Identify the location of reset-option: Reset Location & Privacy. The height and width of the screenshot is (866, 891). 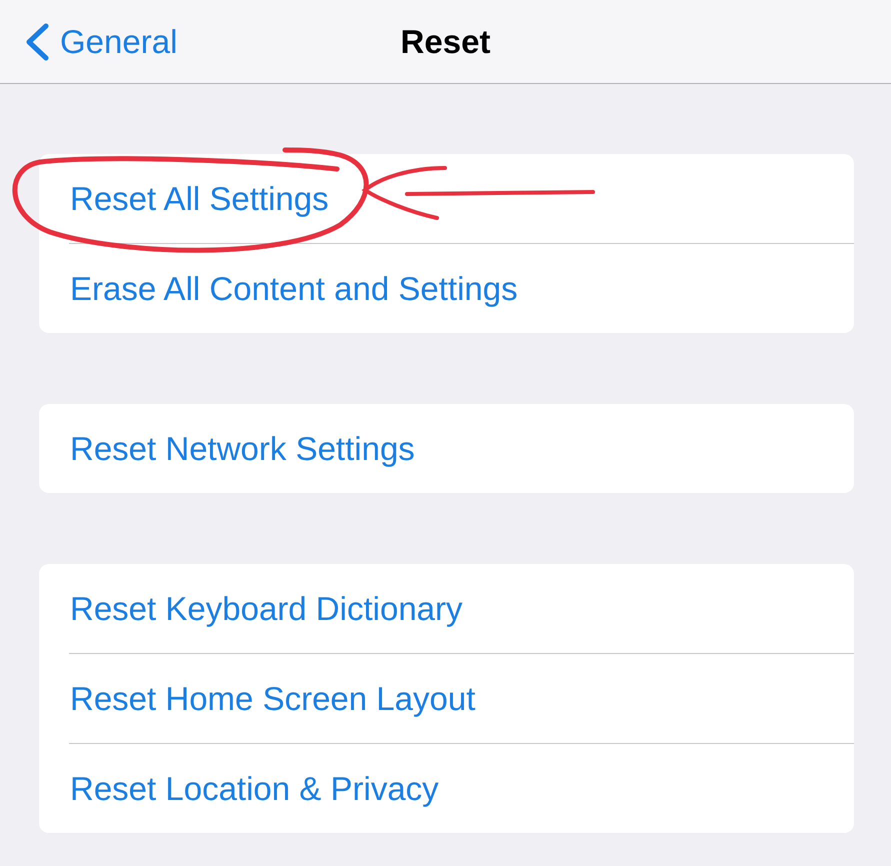
(446, 788).